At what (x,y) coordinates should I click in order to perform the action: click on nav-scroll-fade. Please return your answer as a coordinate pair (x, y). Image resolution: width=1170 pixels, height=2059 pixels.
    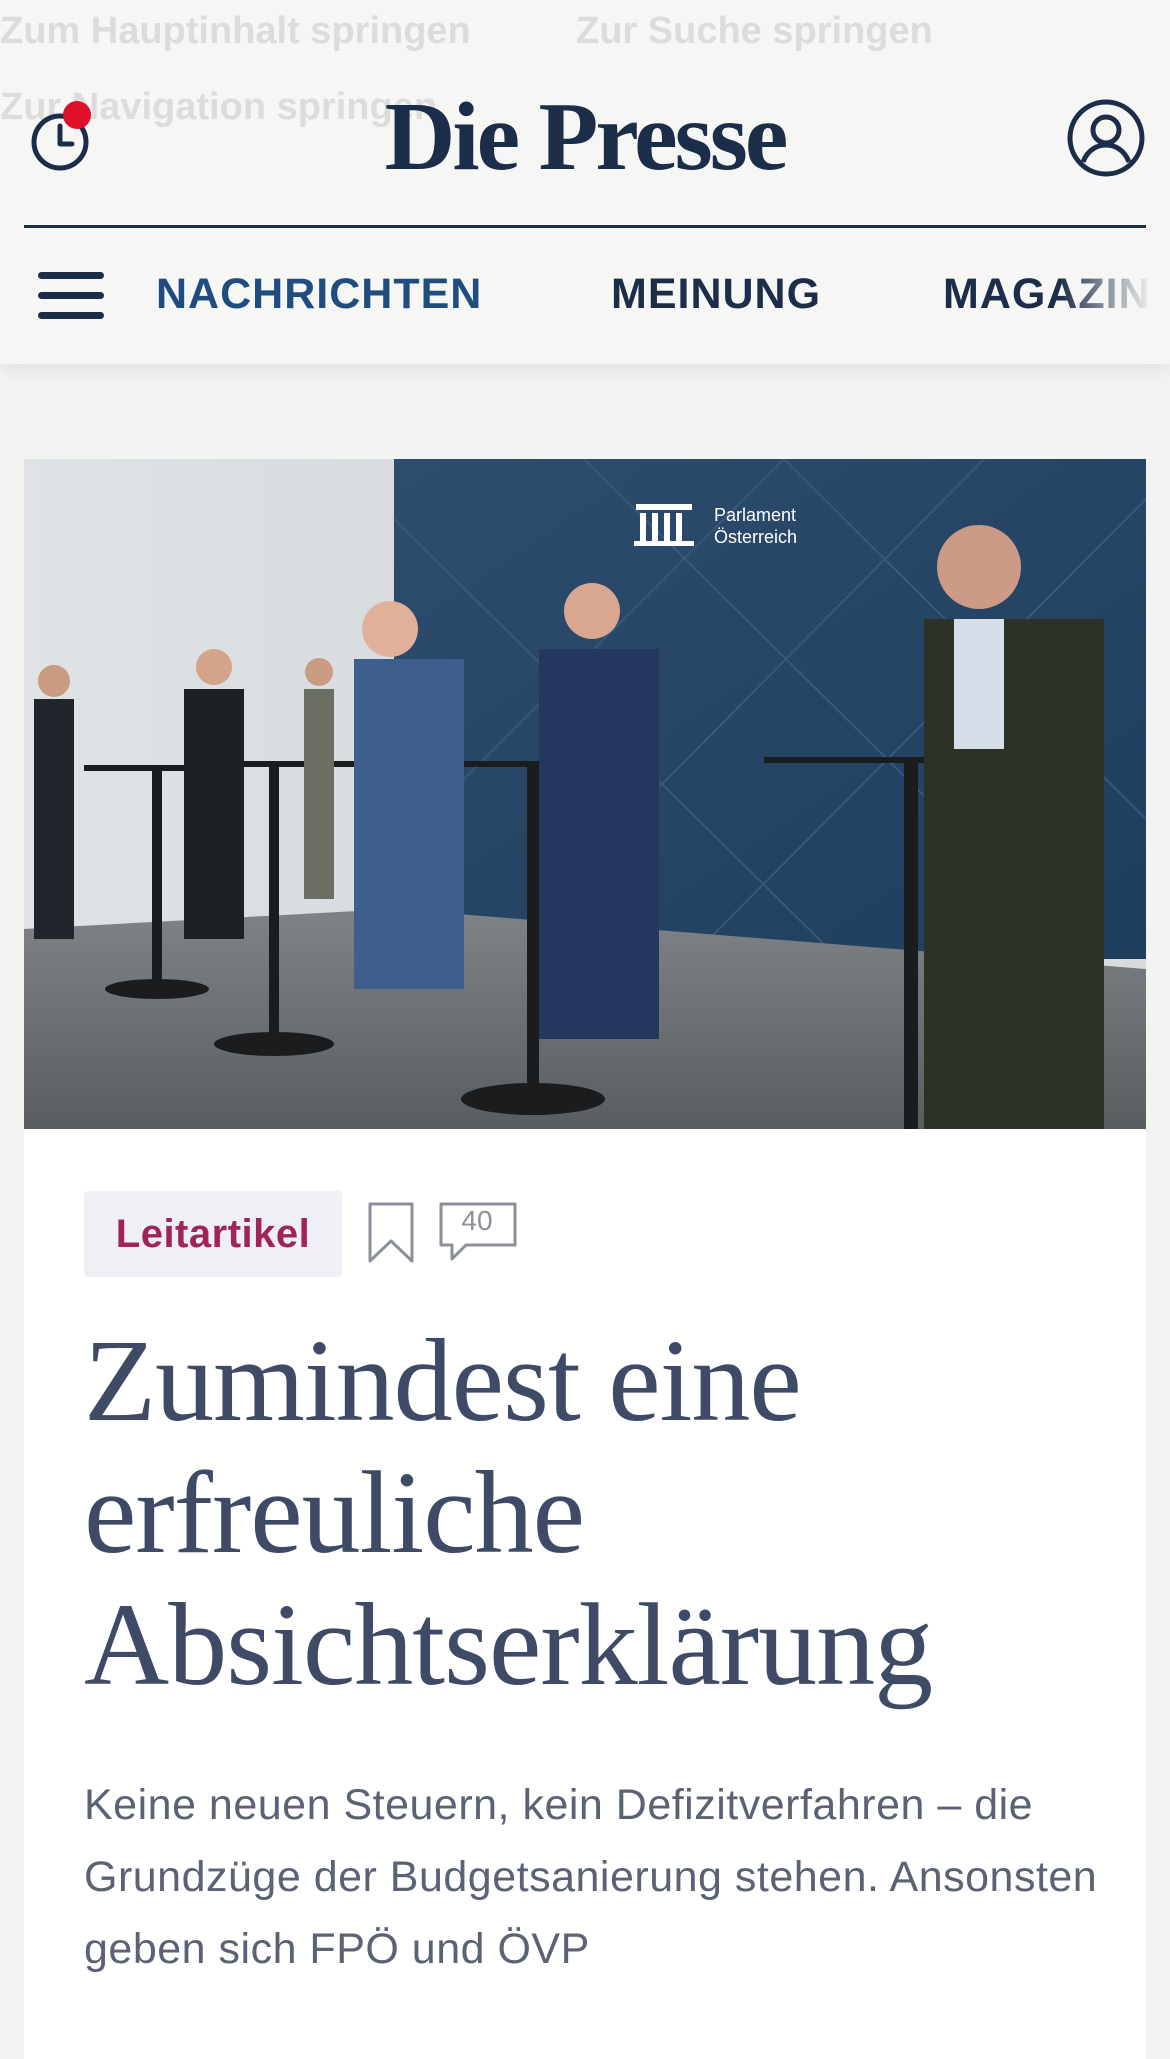
    Looking at the image, I should click on (1115, 296).